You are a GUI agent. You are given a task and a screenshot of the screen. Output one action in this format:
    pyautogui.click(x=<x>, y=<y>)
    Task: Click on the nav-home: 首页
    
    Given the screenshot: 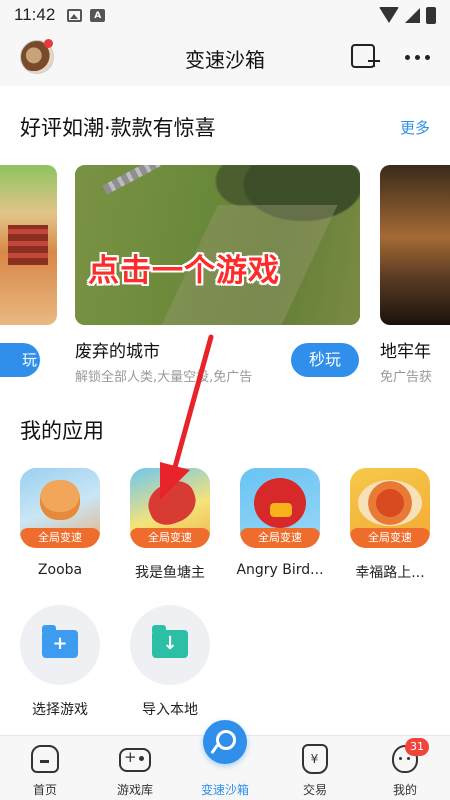 What is the action you would take?
    pyautogui.click(x=45, y=768)
    